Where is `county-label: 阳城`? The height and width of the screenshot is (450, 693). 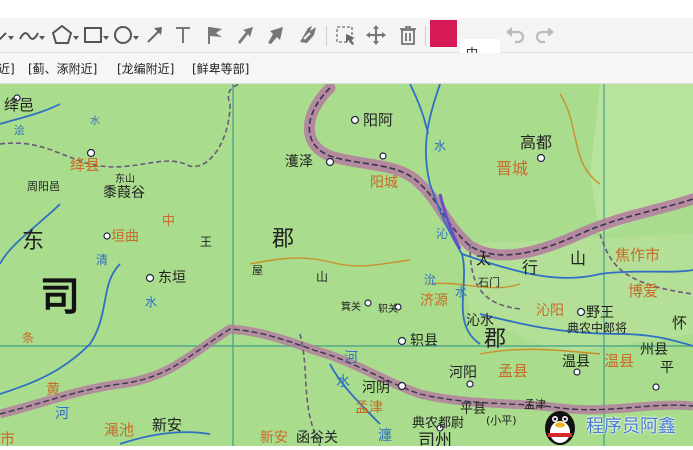 county-label: 阳城 is located at coordinates (384, 183).